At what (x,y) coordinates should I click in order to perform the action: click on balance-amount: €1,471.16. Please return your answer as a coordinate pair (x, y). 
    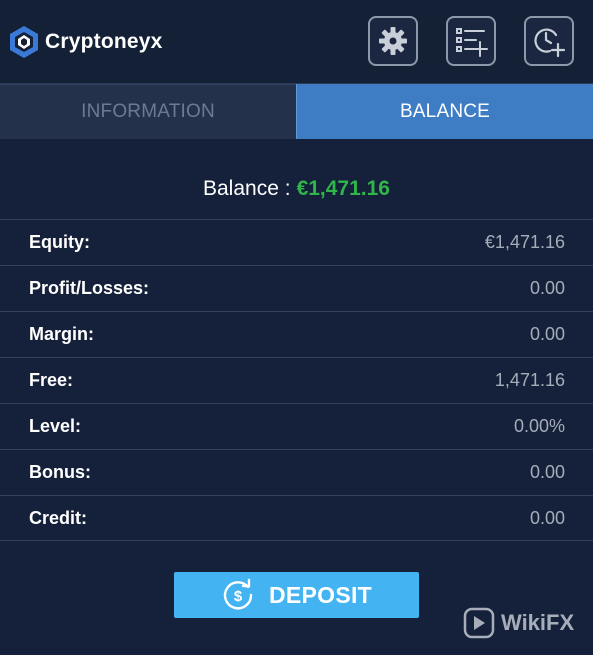
    Looking at the image, I should click on (343, 188).